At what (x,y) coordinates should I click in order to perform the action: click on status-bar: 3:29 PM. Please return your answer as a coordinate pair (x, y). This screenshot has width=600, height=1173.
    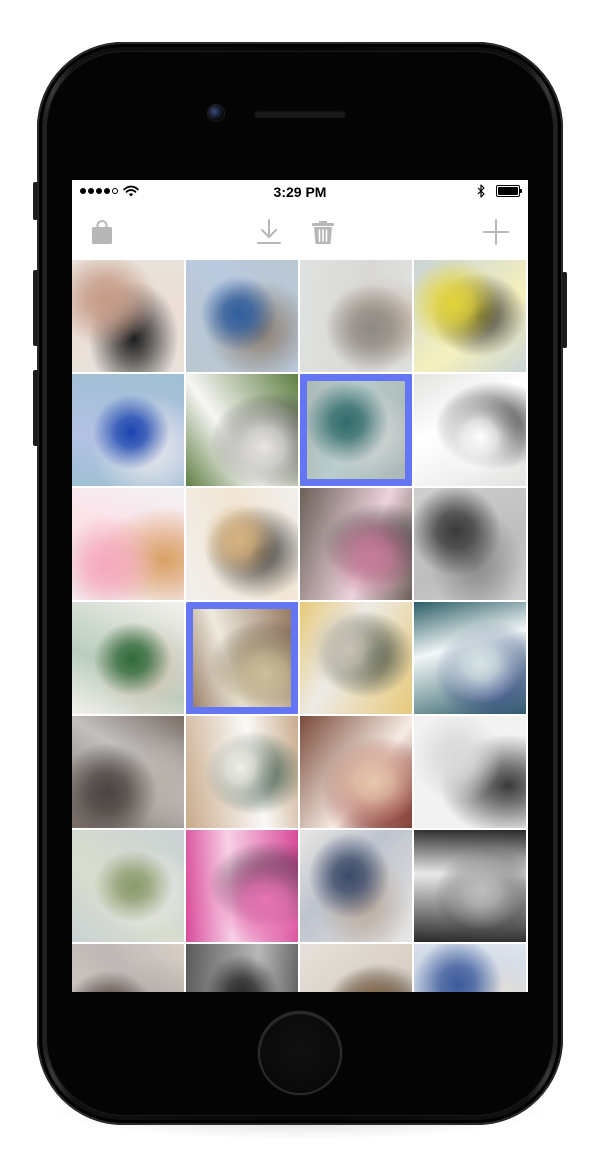
    Looking at the image, I should click on (300, 192).